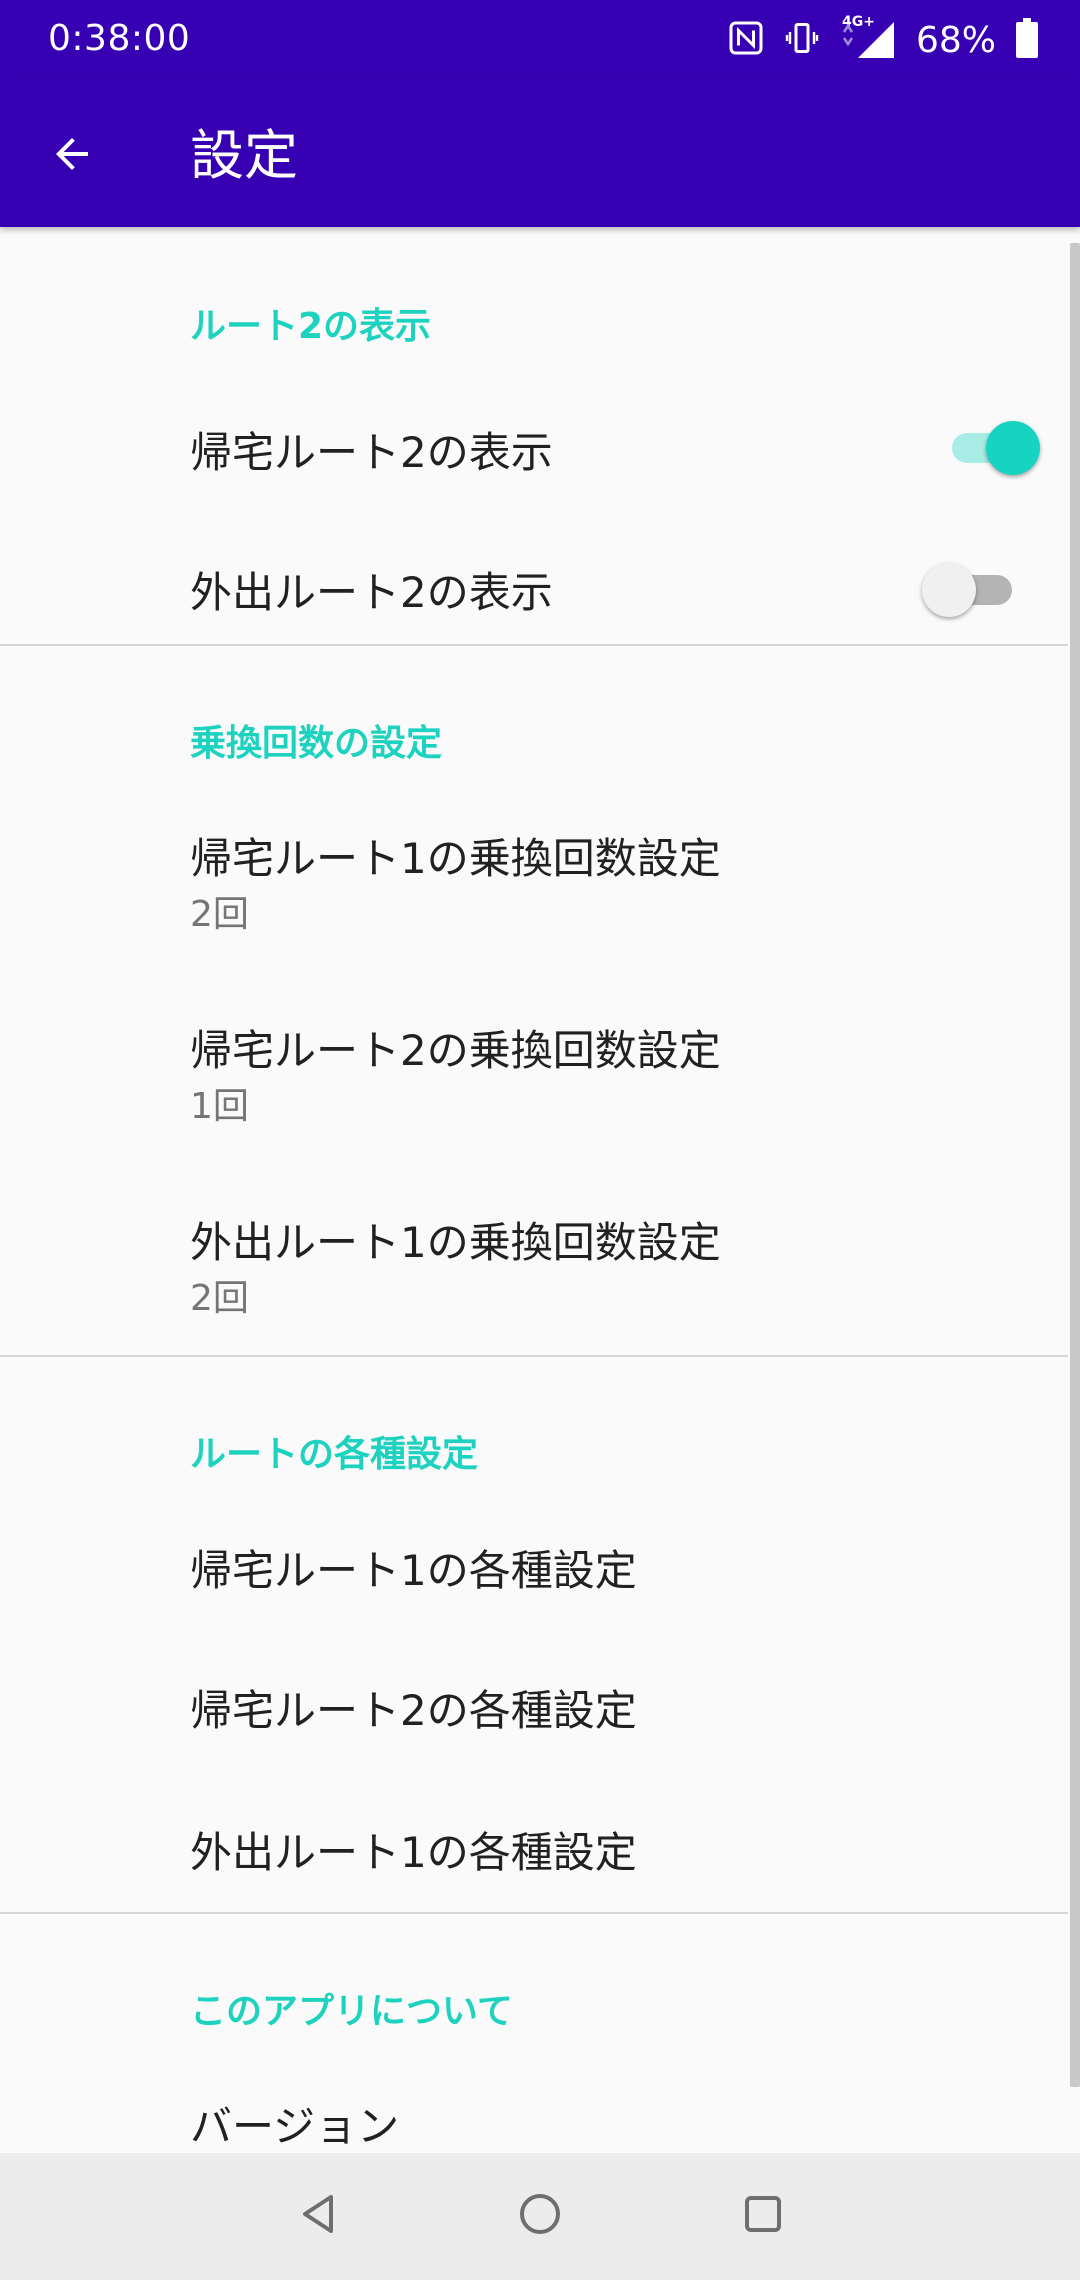 Image resolution: width=1080 pixels, height=2280 pixels. Describe the element at coordinates (1075, 1165) in the screenshot. I see `scrollbar` at that location.